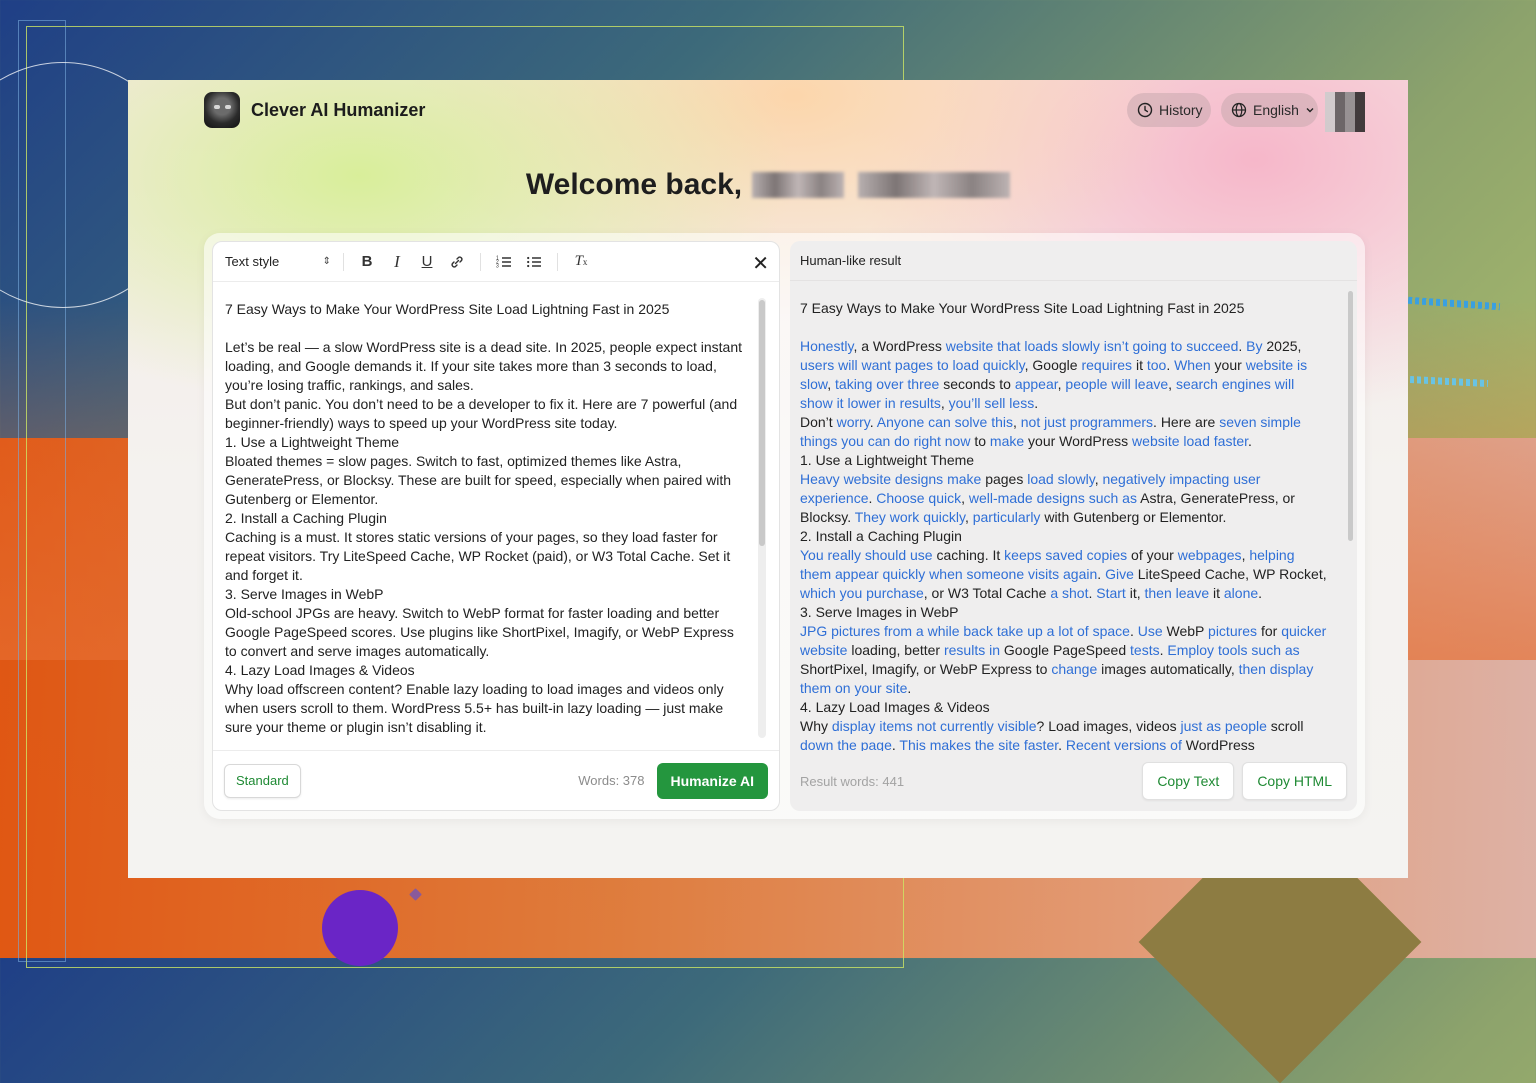 This screenshot has height=1083, width=1536. I want to click on history-button: History, so click(1169, 110).